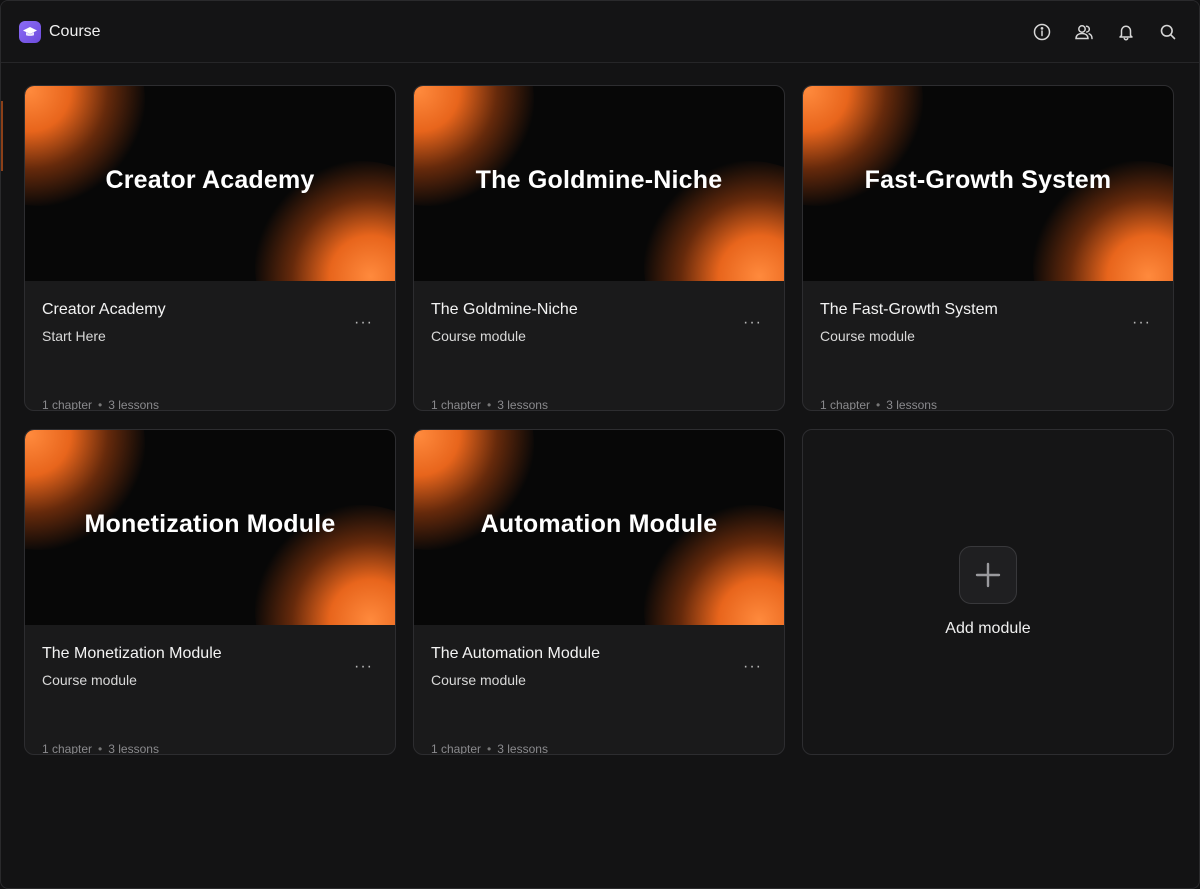  What do you see at coordinates (1084, 32) in the screenshot?
I see `users-icon` at bounding box center [1084, 32].